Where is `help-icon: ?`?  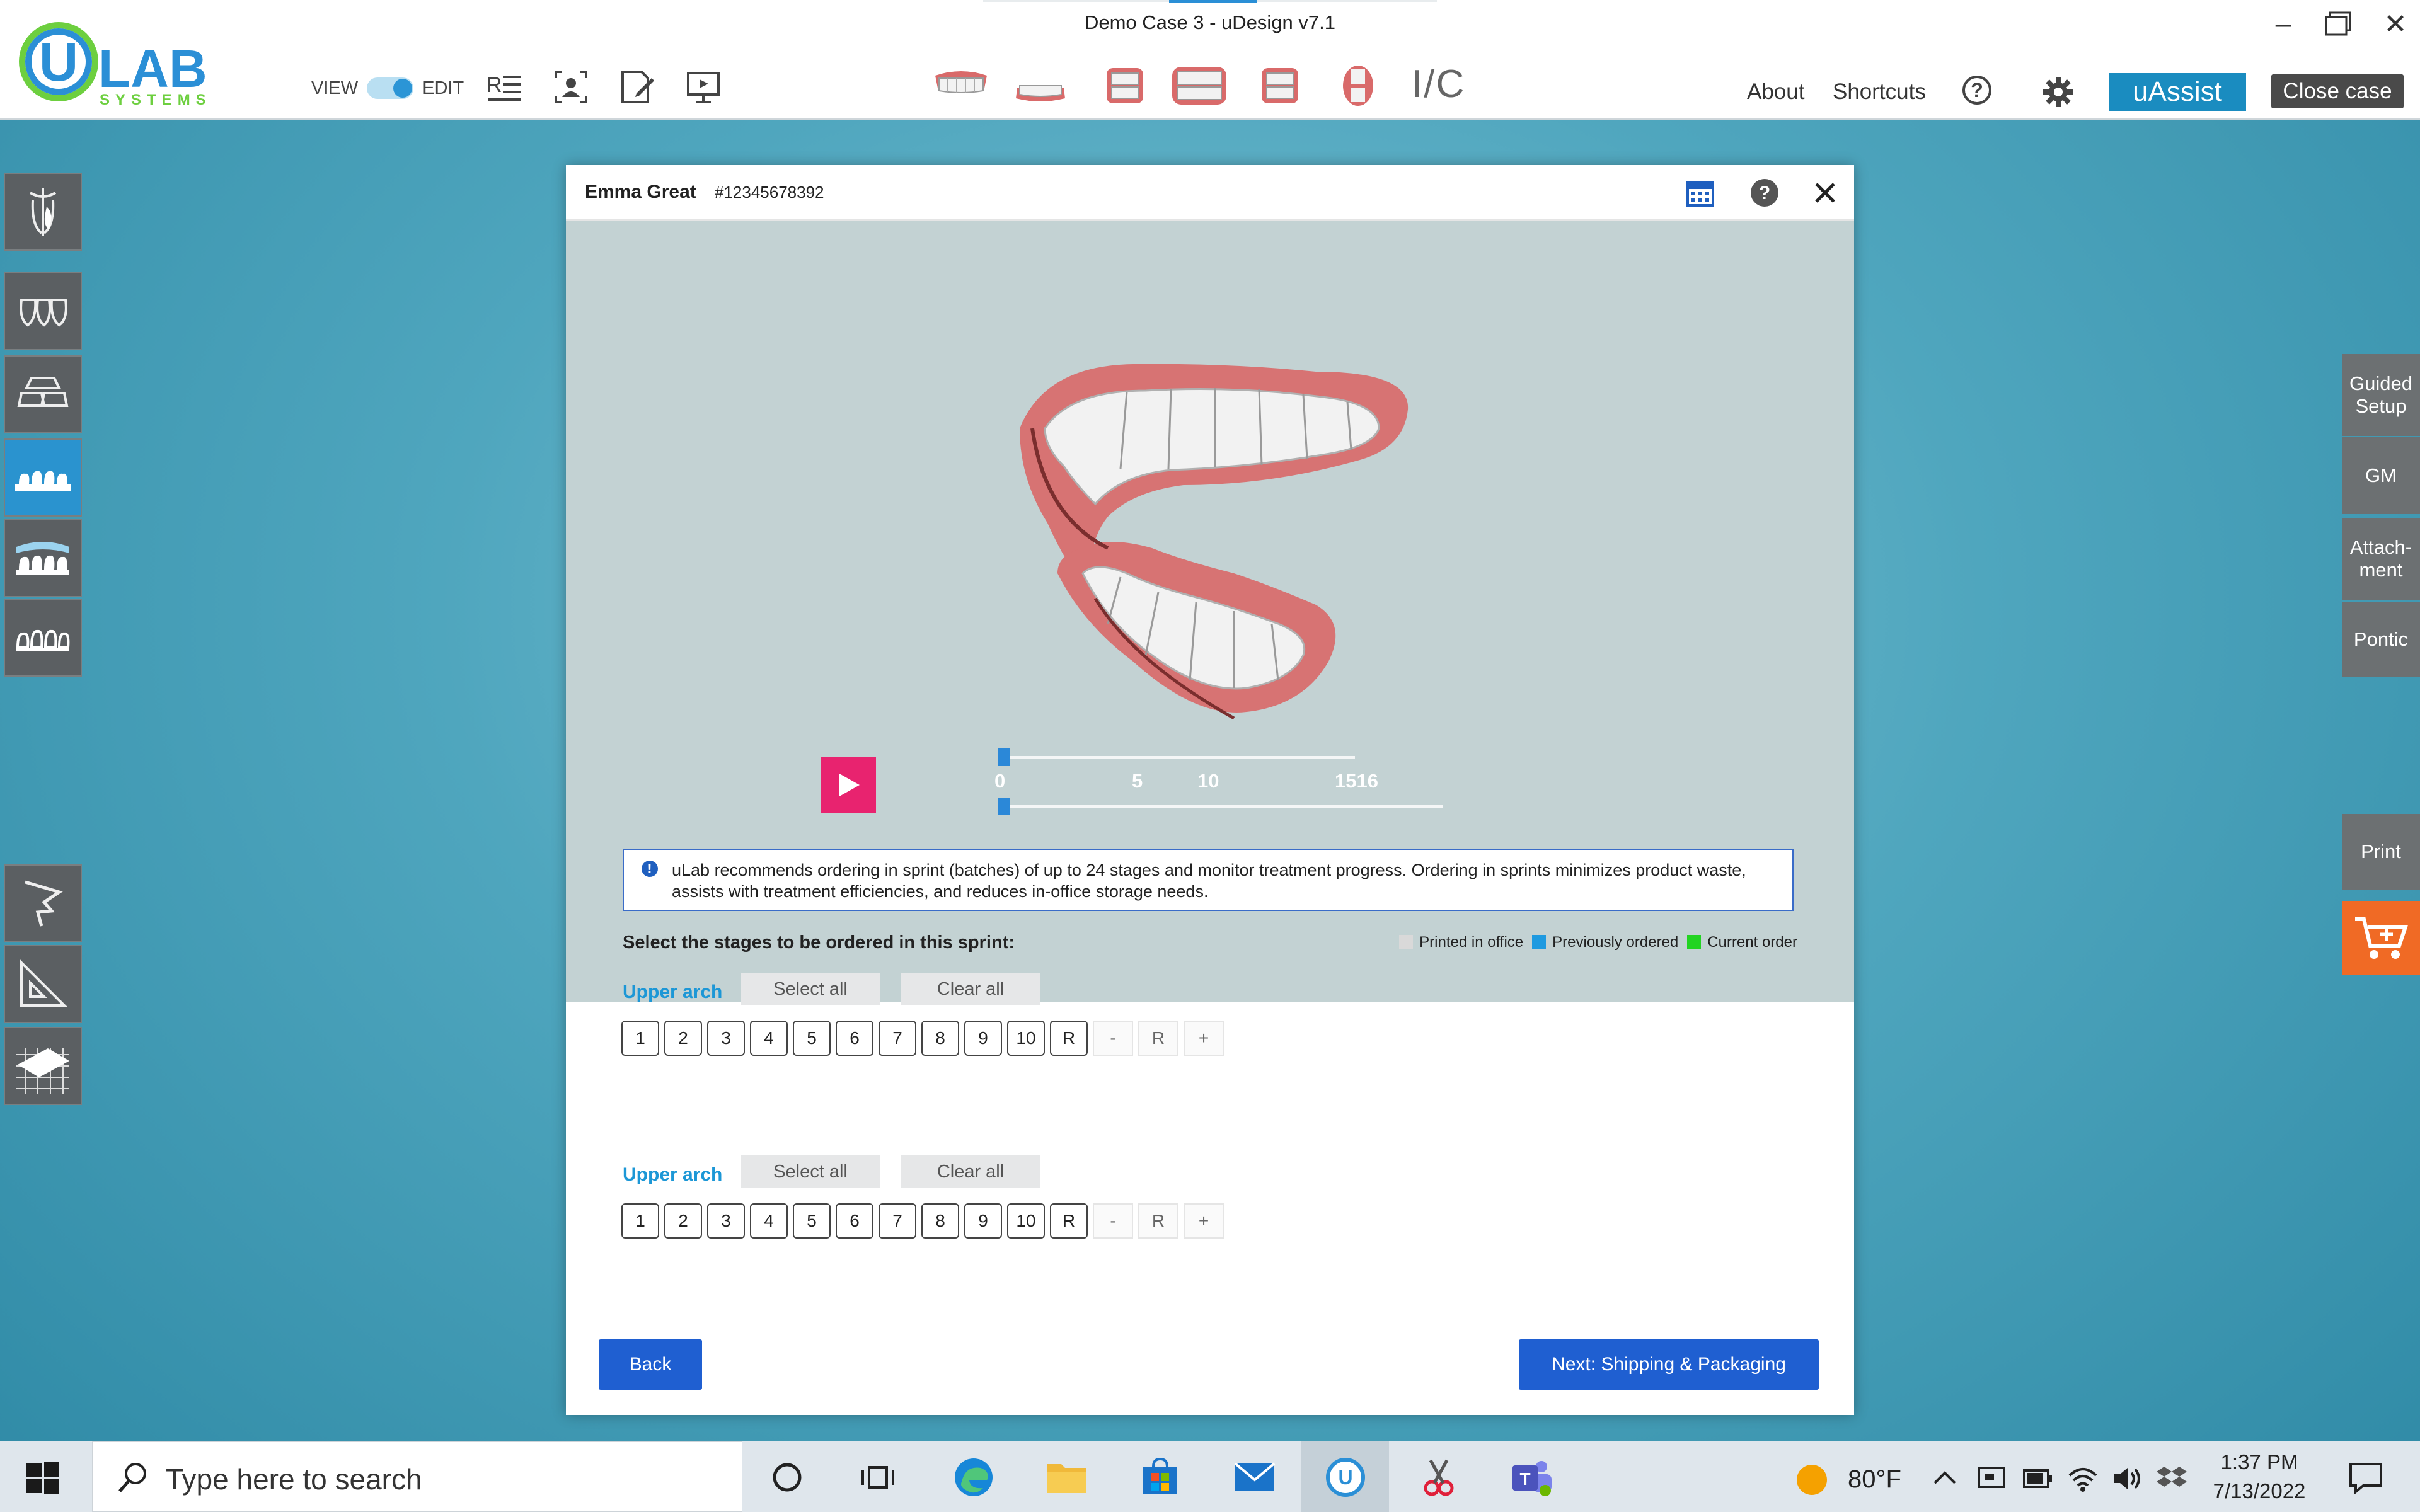
help-icon: ? is located at coordinates (1977, 90).